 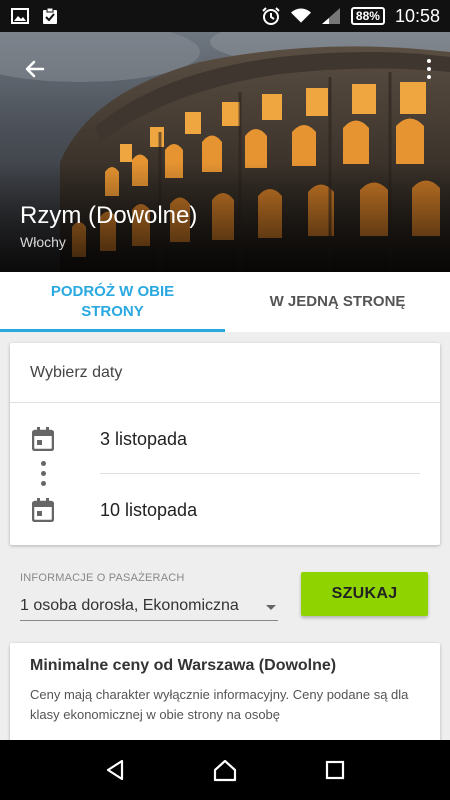 I want to click on passengers-label: INFORMACJE O PASAŻERACH, so click(x=102, y=578).